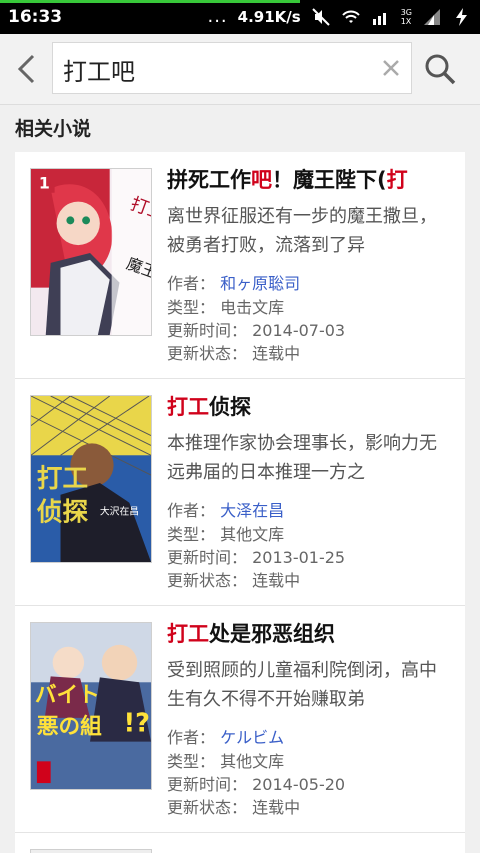 The image size is (480, 853). I want to click on status-bar: 16:33 ... 4.91K/s 3G 1X, so click(240, 17).